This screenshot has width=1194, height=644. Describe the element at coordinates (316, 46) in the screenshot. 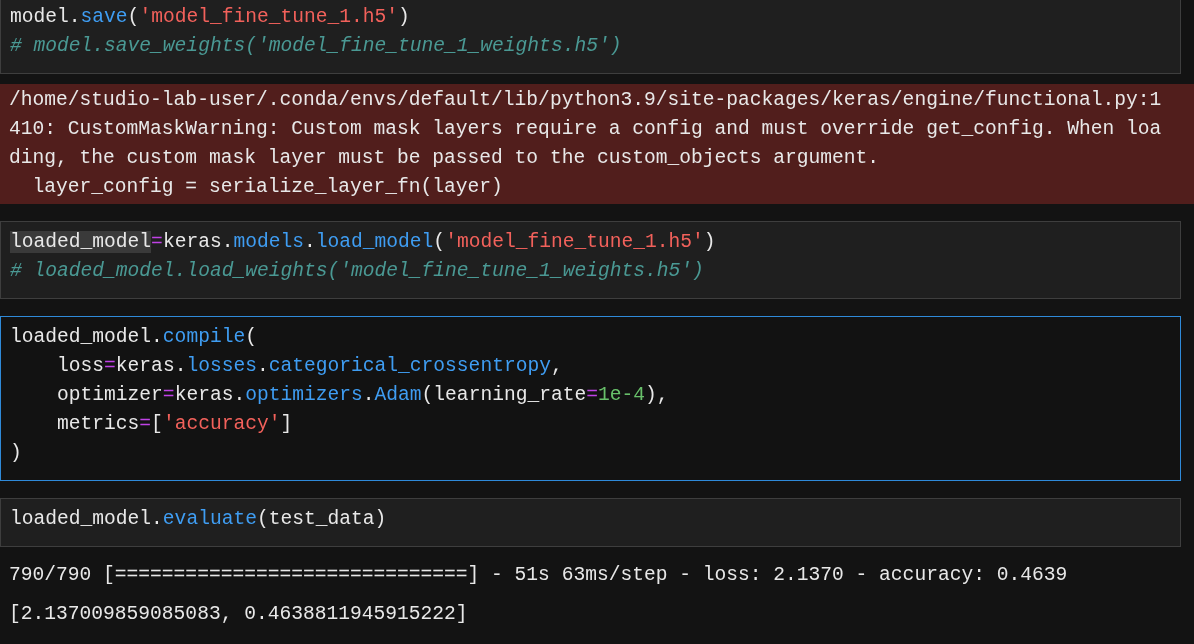

I see `code-line: # model.save_weights('model_fine_tune_1_weights.h5')` at that location.